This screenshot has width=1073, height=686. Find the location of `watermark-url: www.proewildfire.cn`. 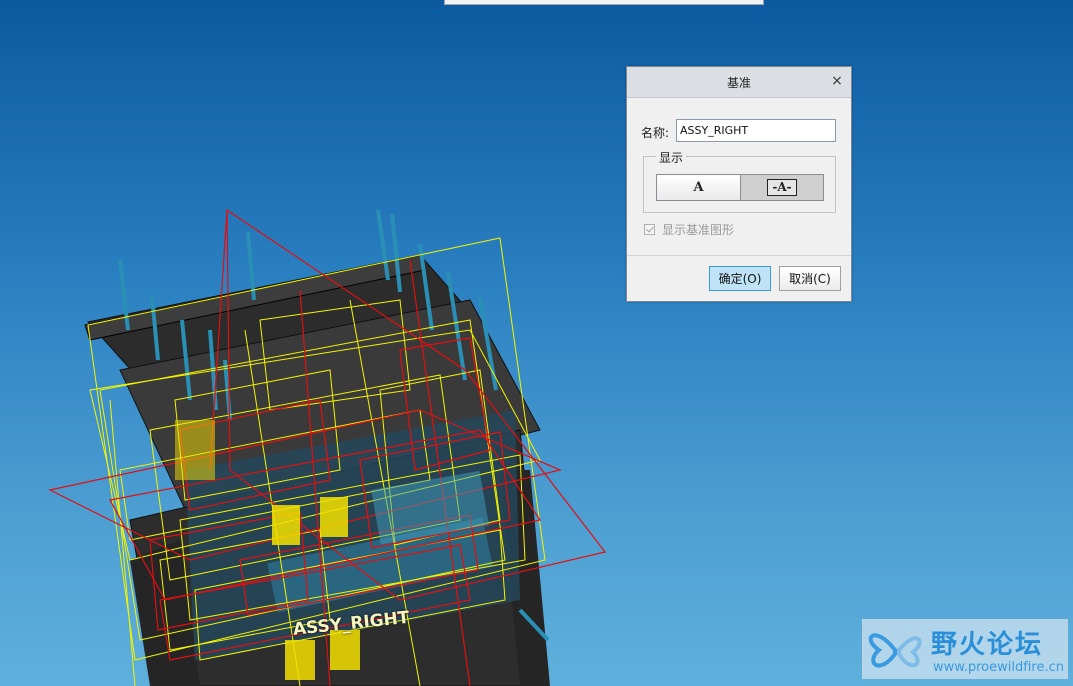

watermark-url: www.proewildfire.cn is located at coordinates (998, 667).